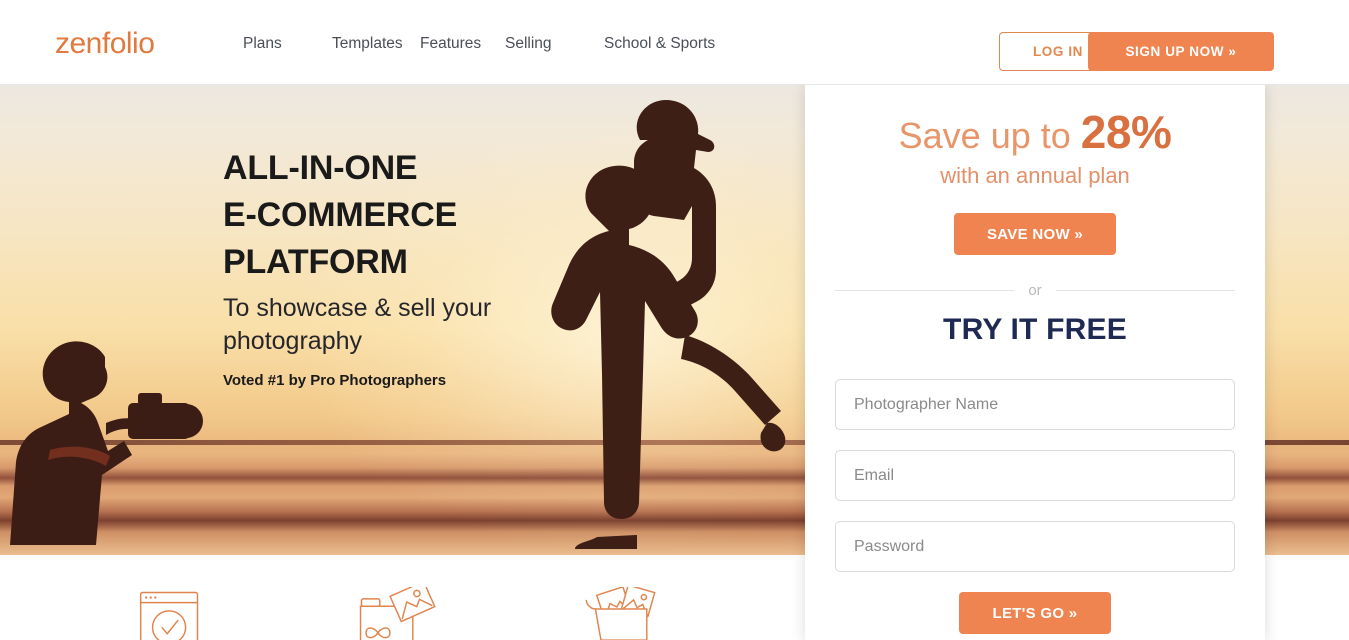 Image resolution: width=1349 pixels, height=640 pixels. Describe the element at coordinates (106, 443) in the screenshot. I see `photographer-silhouette` at that location.